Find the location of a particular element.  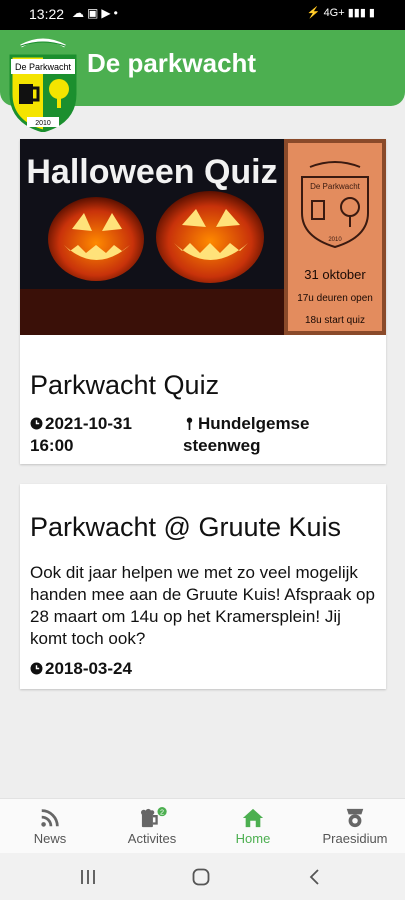

activites-badge: 2 is located at coordinates (162, 811).